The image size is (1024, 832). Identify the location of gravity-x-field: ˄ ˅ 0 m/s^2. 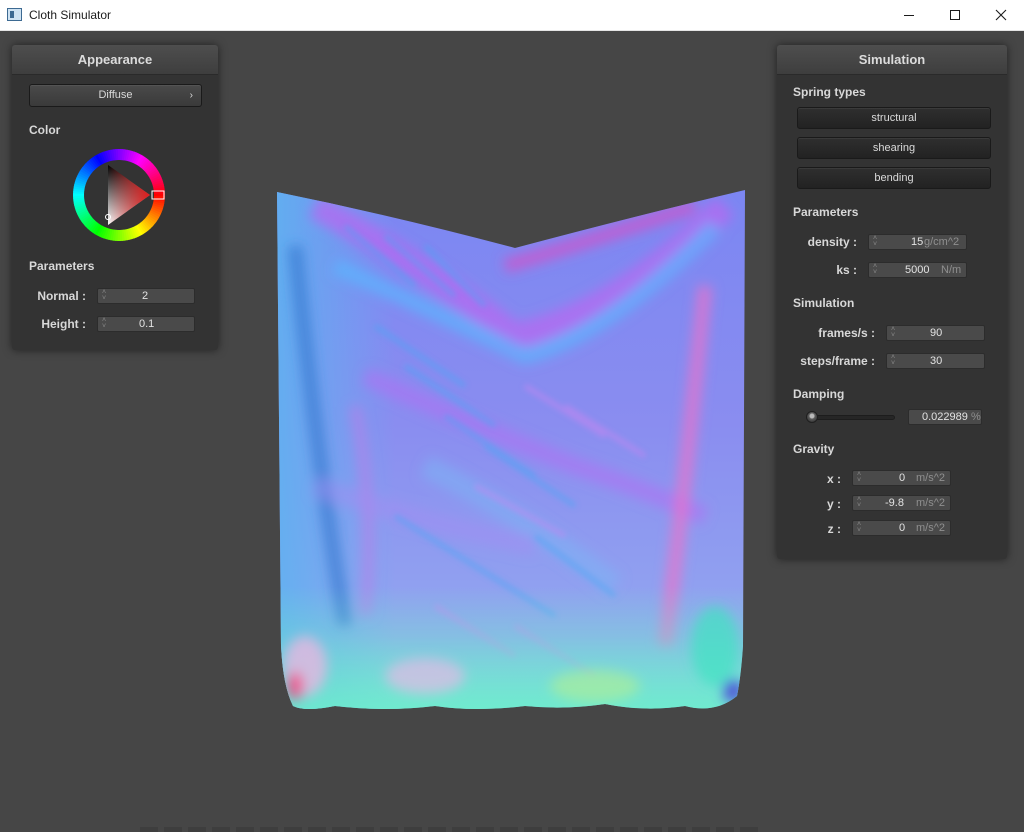
(901, 478).